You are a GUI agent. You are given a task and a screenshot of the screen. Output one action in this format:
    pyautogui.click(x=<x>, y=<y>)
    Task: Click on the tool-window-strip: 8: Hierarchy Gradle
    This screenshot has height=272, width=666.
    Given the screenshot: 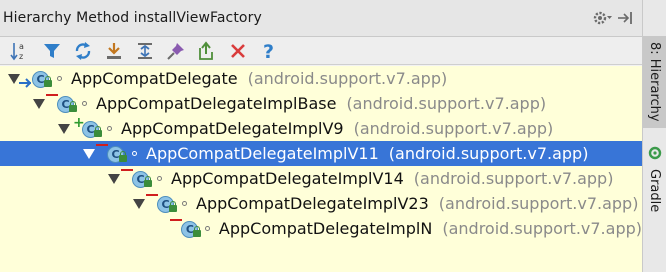 What is the action you would take?
    pyautogui.click(x=654, y=136)
    